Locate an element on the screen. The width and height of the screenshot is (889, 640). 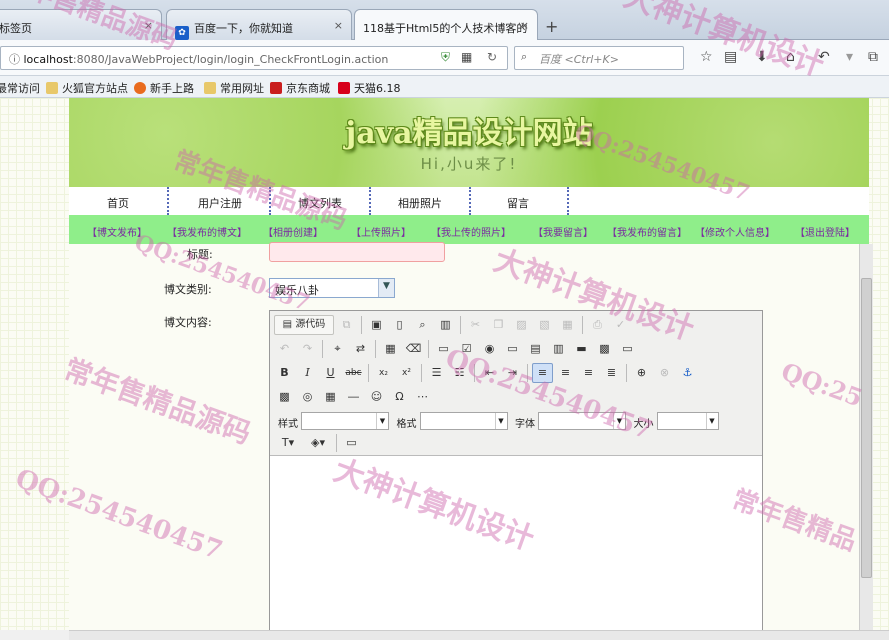
align-left-icon: ≡ is located at coordinates (542, 373).